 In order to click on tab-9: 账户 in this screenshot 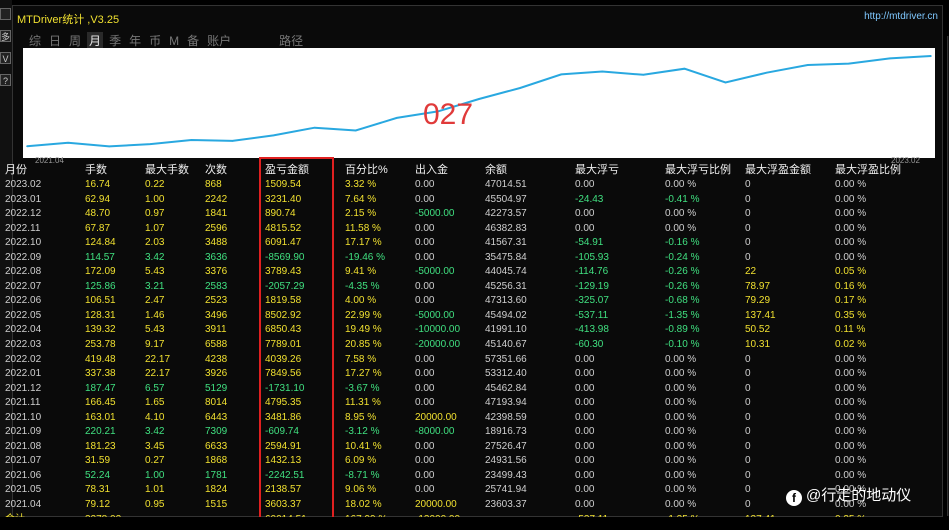, I will do `click(219, 40)`.